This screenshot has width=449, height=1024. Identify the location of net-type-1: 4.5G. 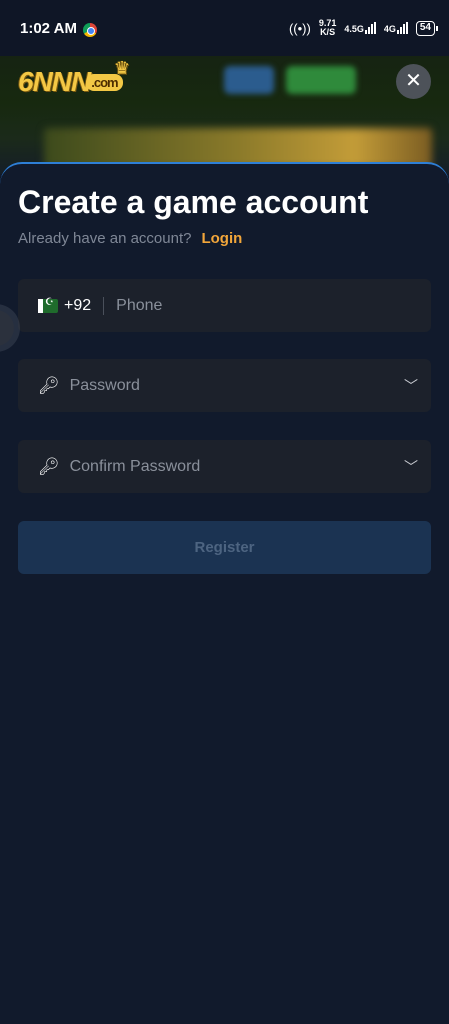
(354, 29).